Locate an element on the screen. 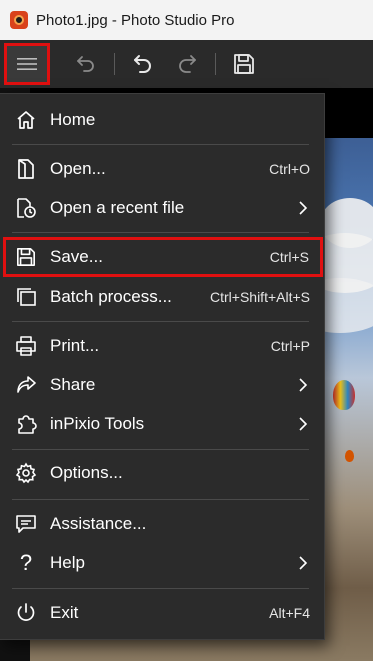 This screenshot has width=373, height=661. menu-item-shortcut: Ctrl+P is located at coordinates (290, 346).